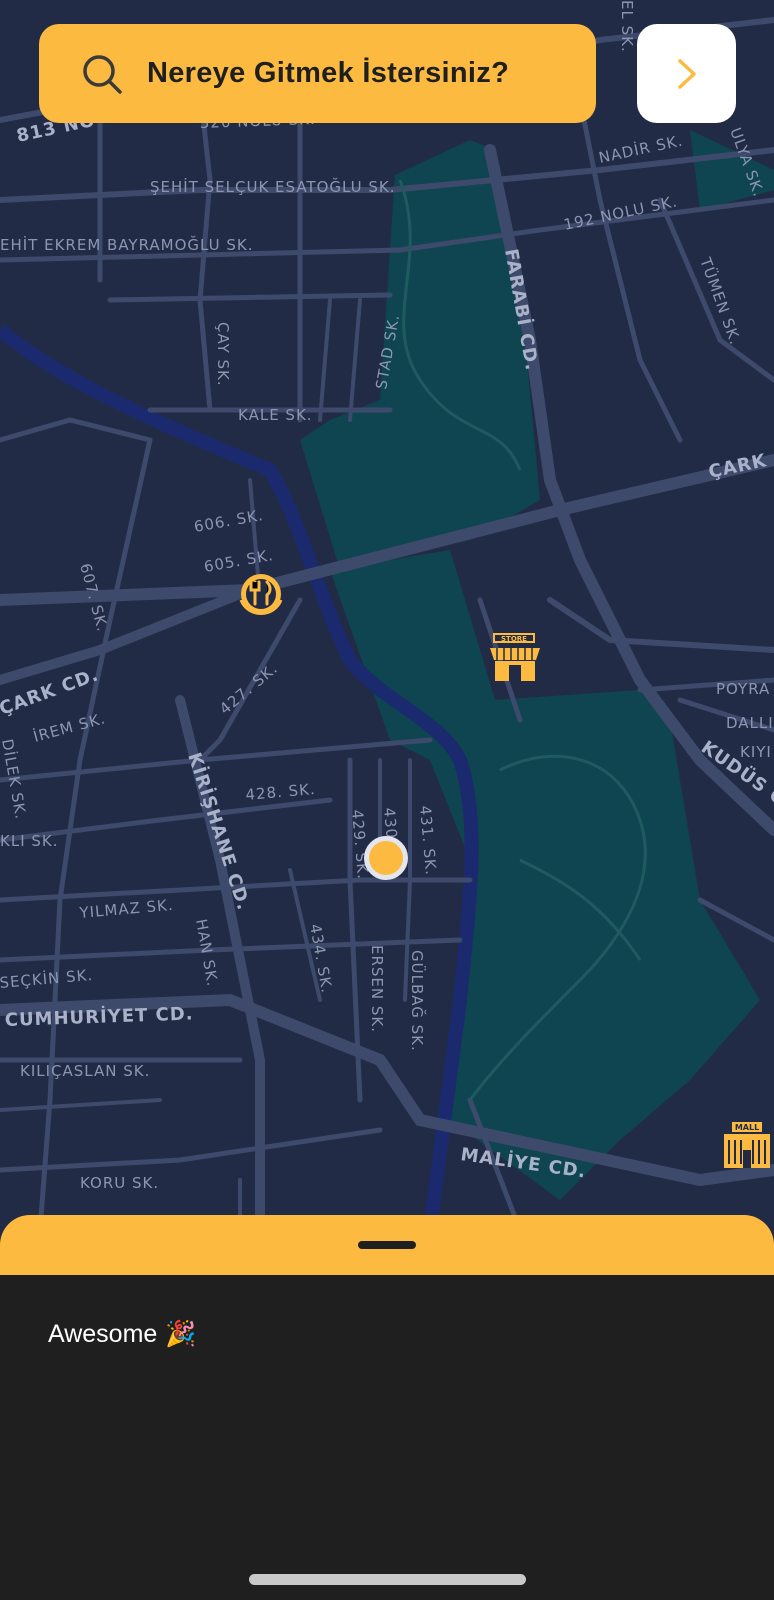 This screenshot has height=1600, width=774. What do you see at coordinates (386, 858) in the screenshot?
I see `current-location-marker` at bounding box center [386, 858].